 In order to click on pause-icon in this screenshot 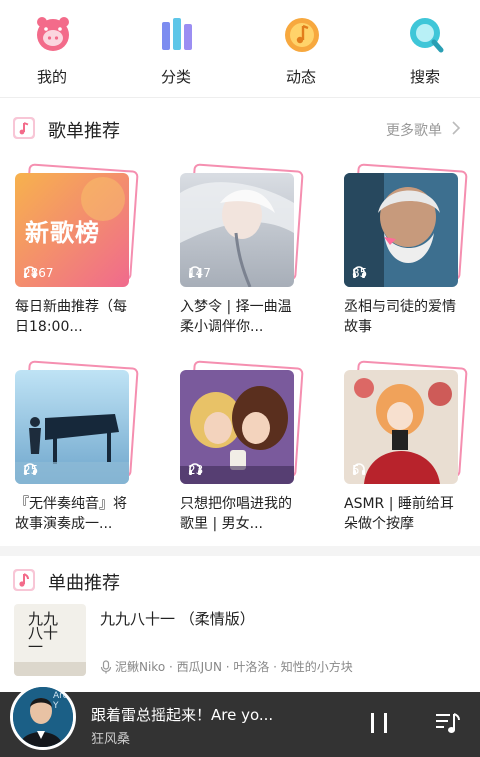, I will do `click(380, 723)`.